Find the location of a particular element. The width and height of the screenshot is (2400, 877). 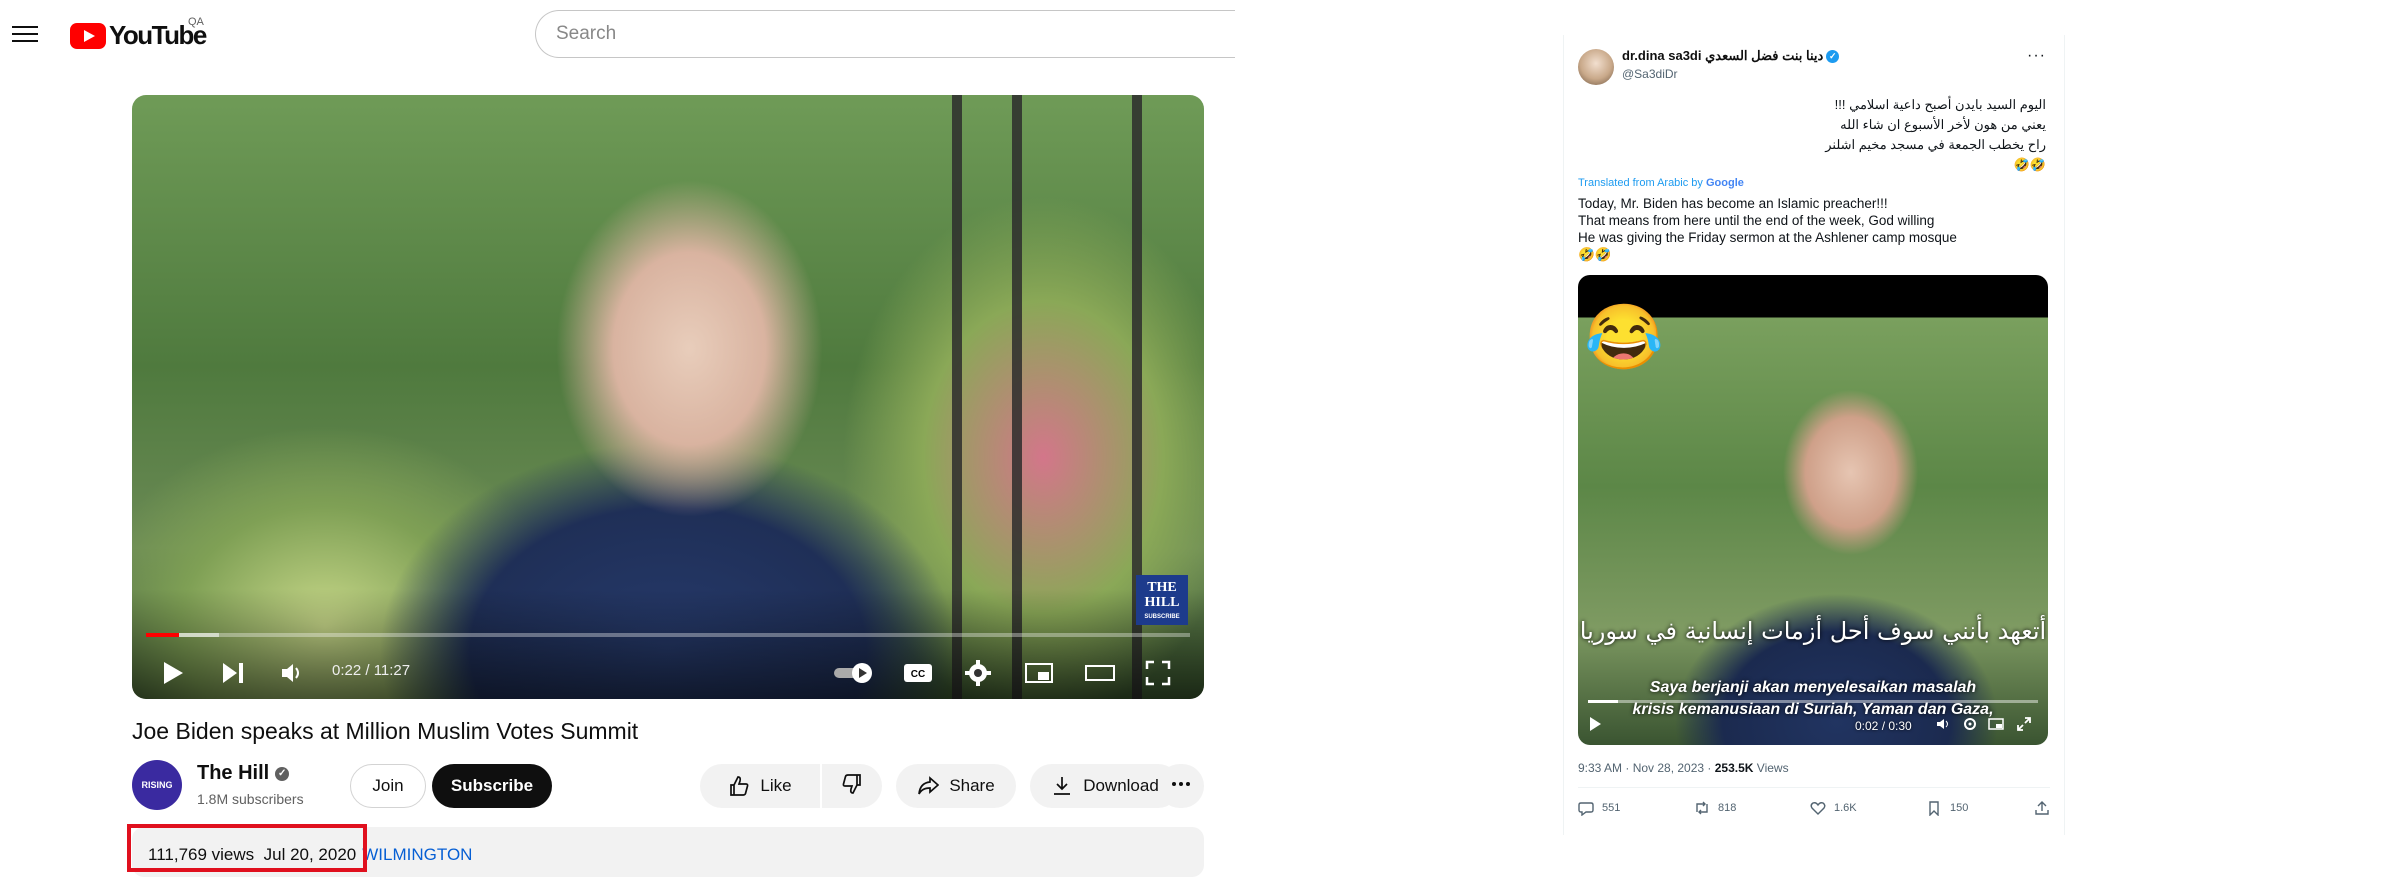

author-avatar is located at coordinates (1596, 67).